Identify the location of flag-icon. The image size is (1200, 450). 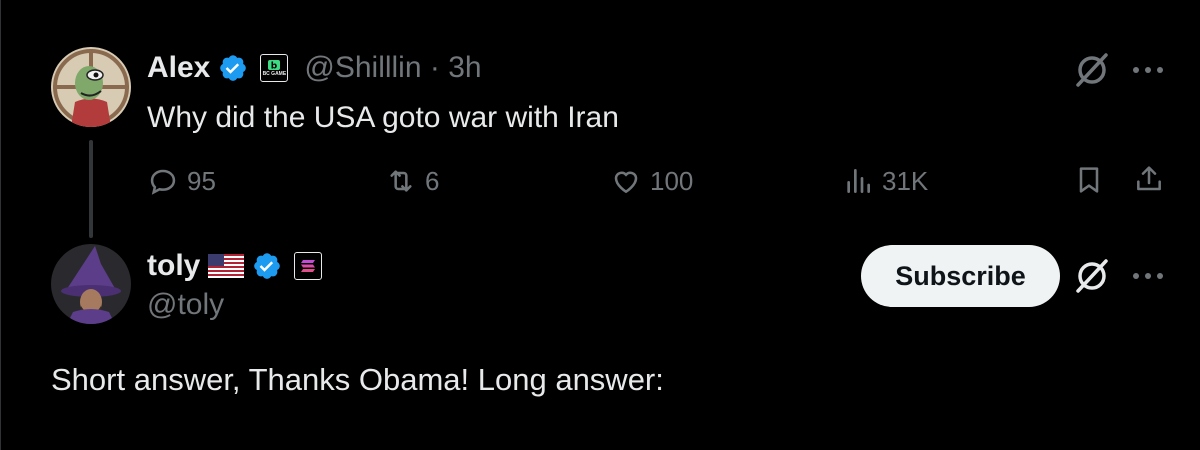
(226, 266).